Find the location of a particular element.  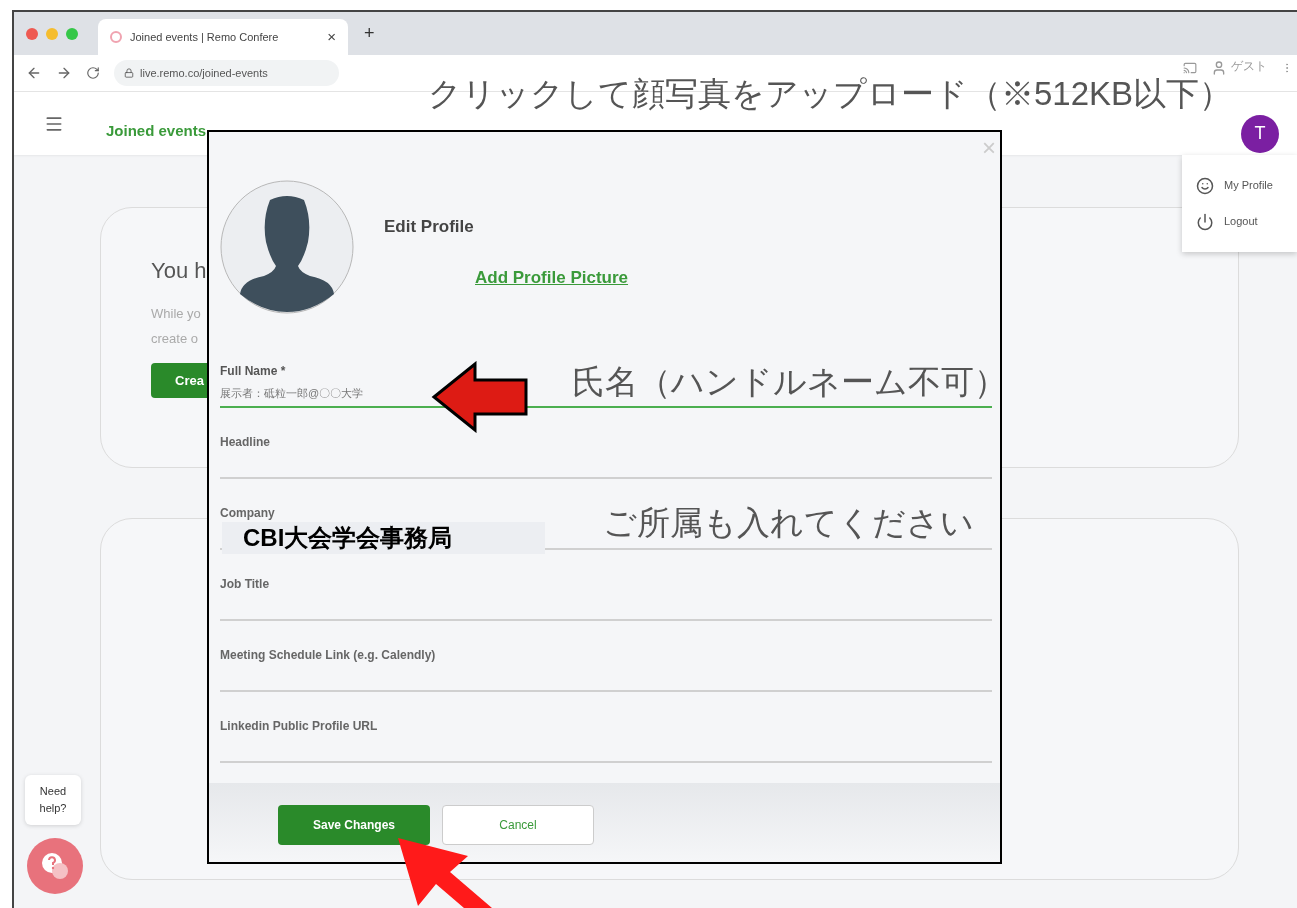

help-chat-icon is located at coordinates (55, 866).